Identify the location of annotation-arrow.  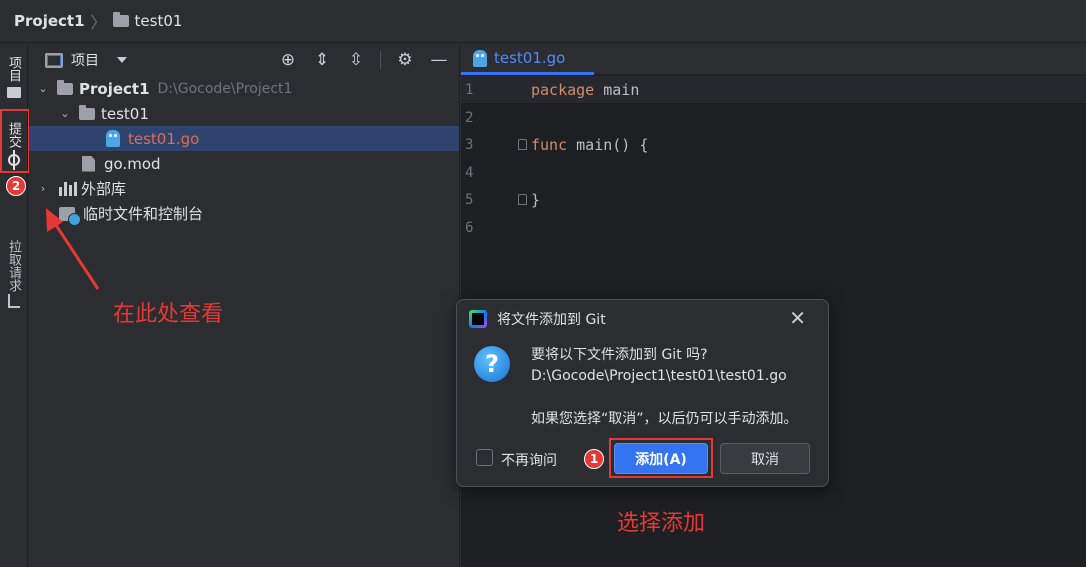
(73, 249).